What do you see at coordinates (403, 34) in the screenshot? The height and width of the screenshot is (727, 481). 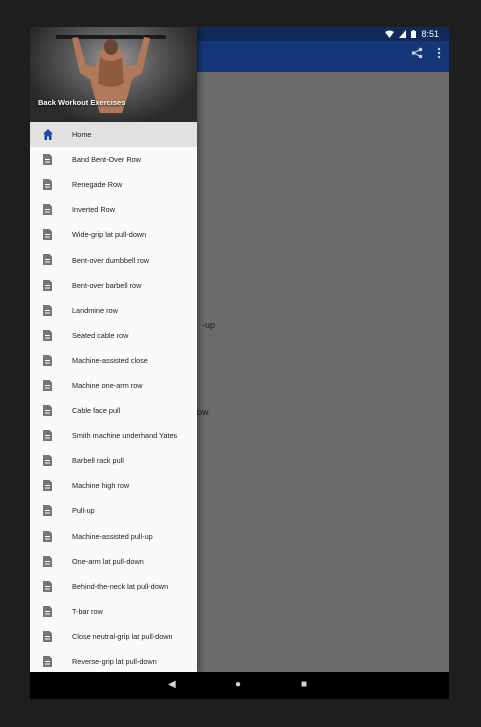 I see `cell-signal-icon` at bounding box center [403, 34].